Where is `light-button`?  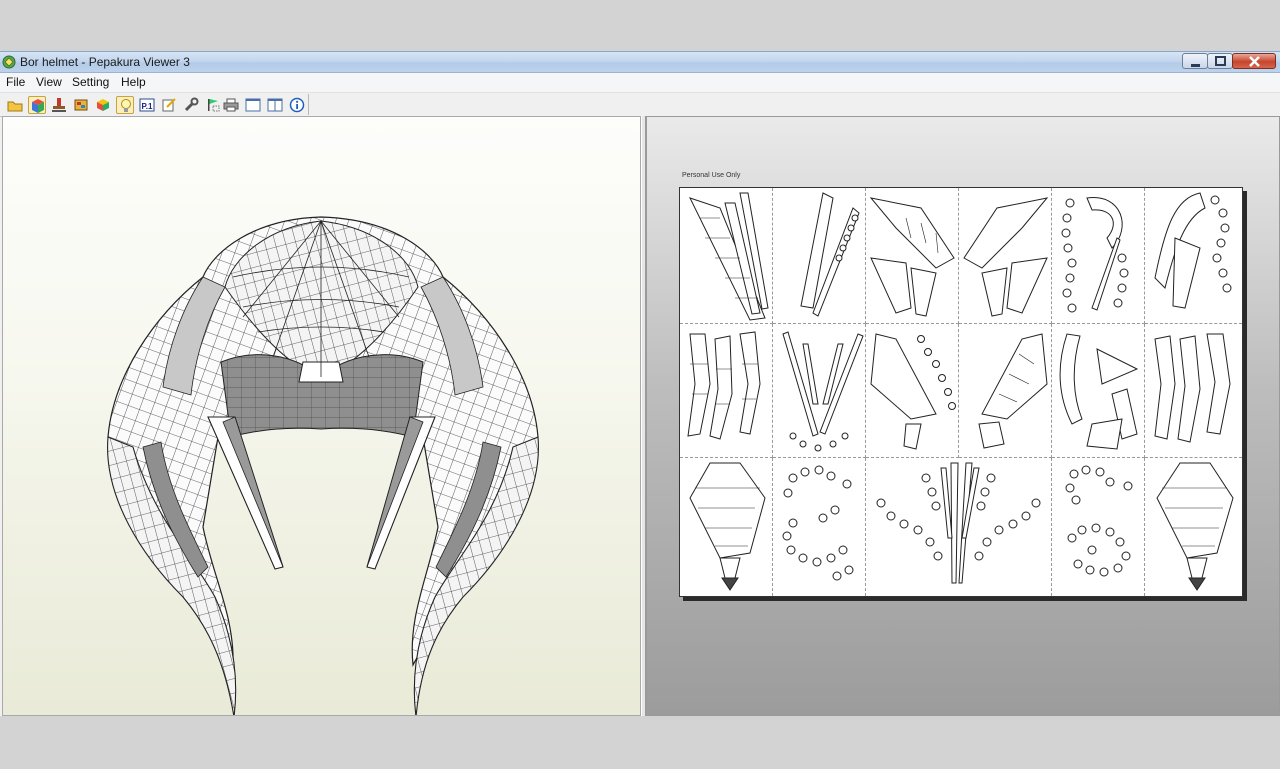 light-button is located at coordinates (125, 105).